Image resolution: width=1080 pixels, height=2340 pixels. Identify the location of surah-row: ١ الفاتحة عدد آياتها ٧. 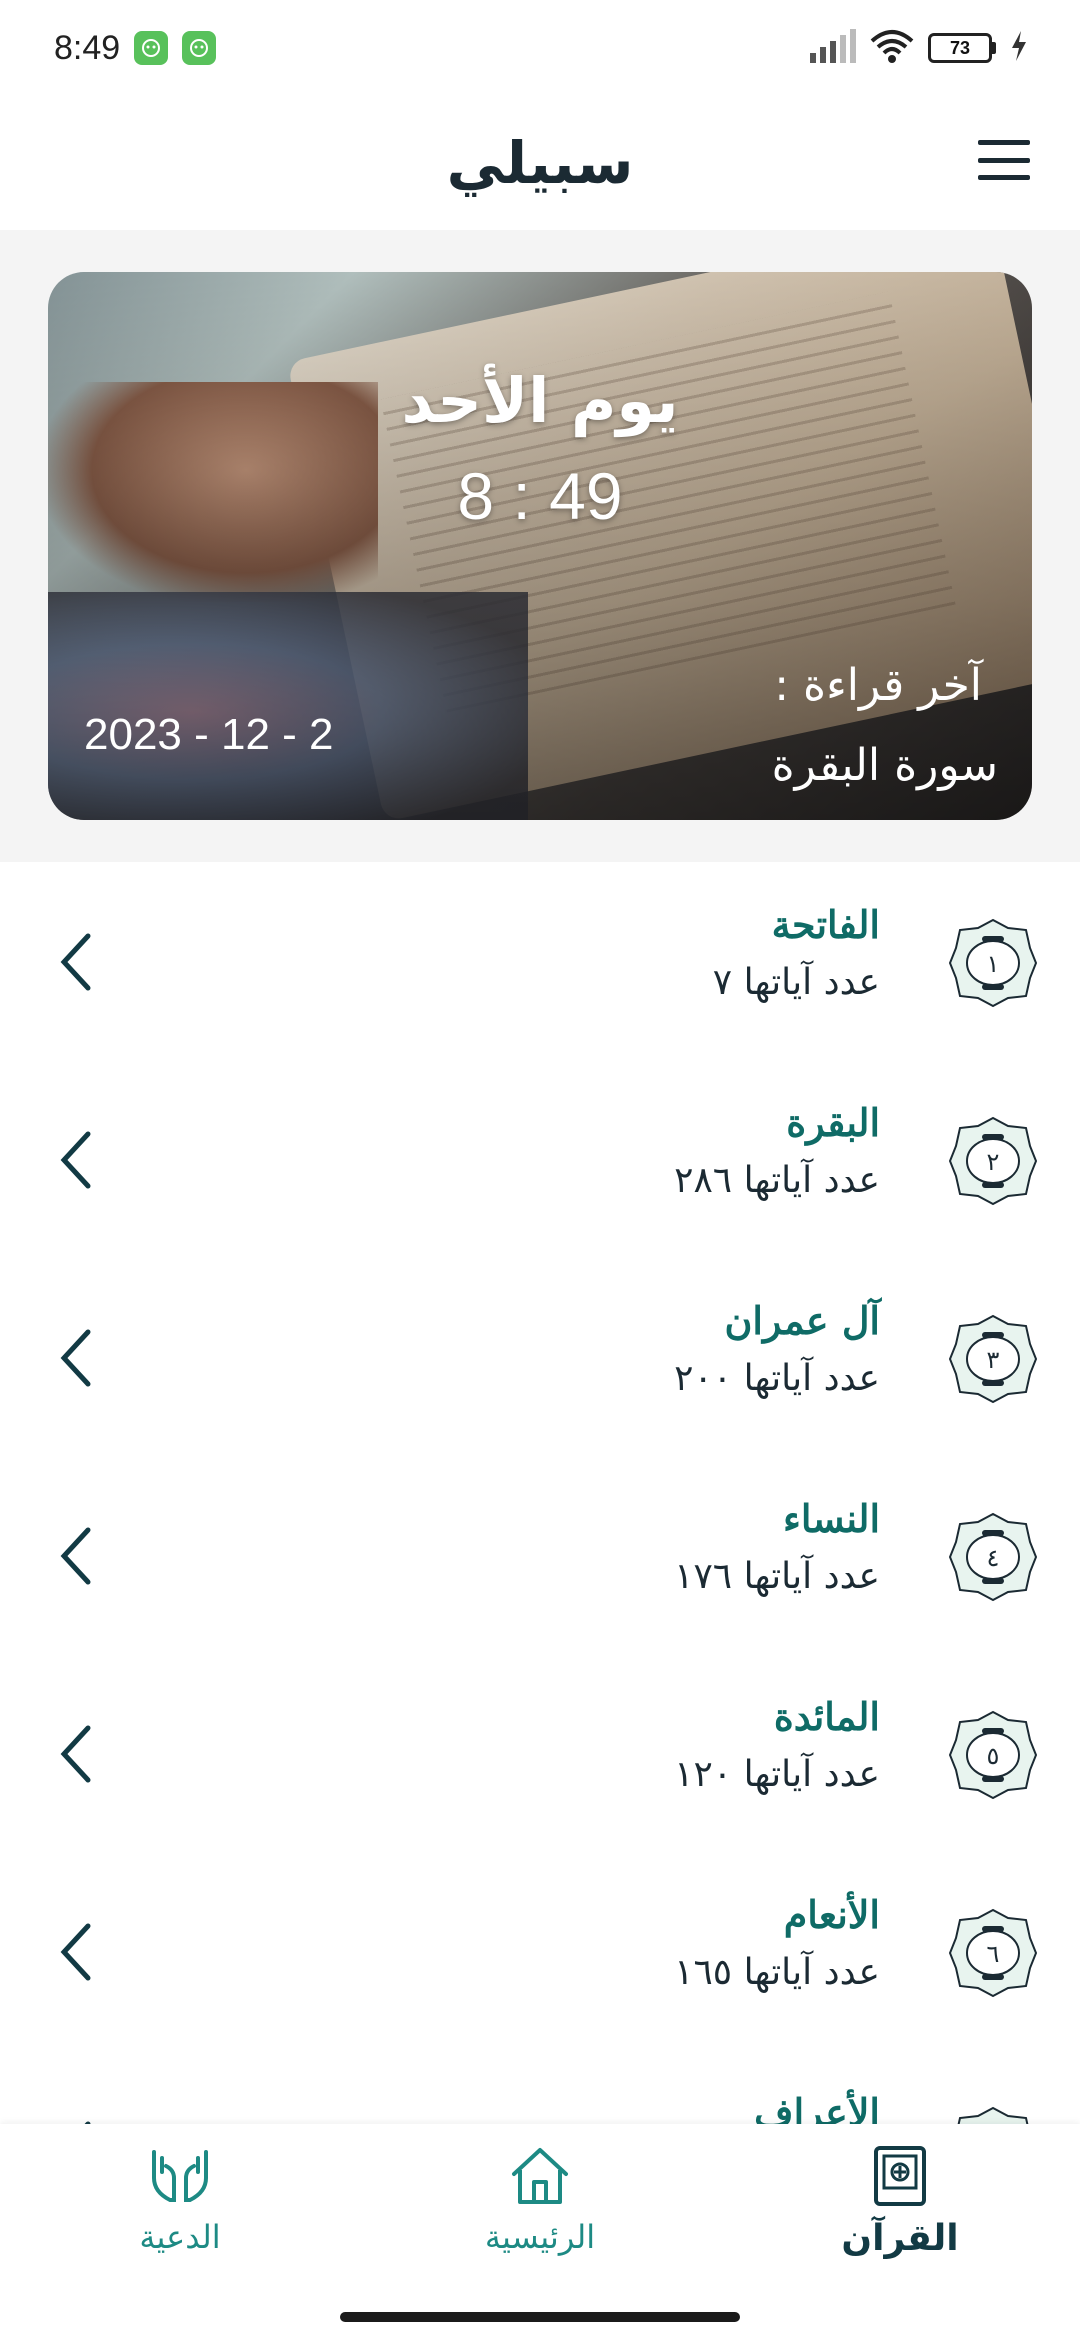
(540, 961).